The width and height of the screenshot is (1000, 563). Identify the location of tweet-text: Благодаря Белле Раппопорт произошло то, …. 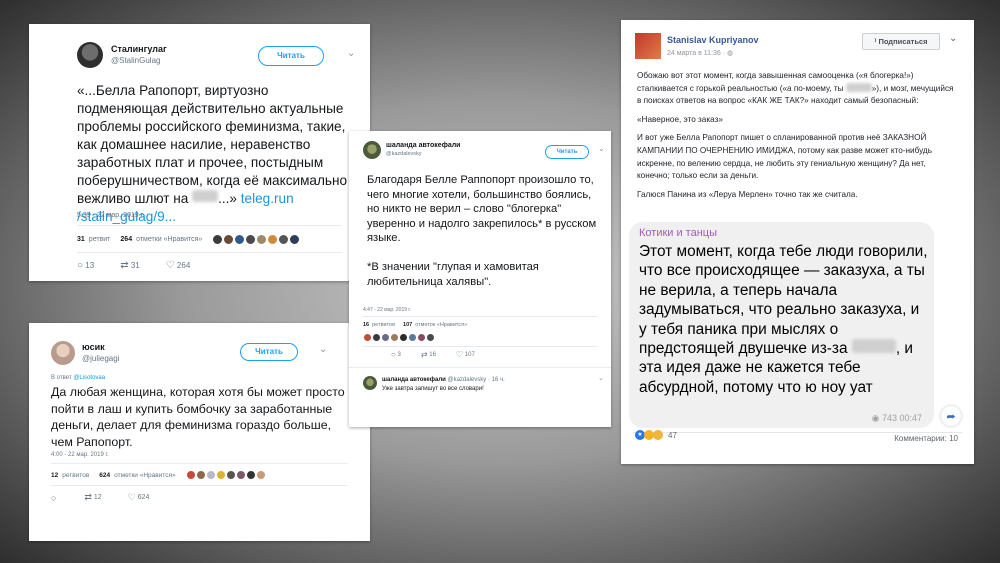
(482, 231).